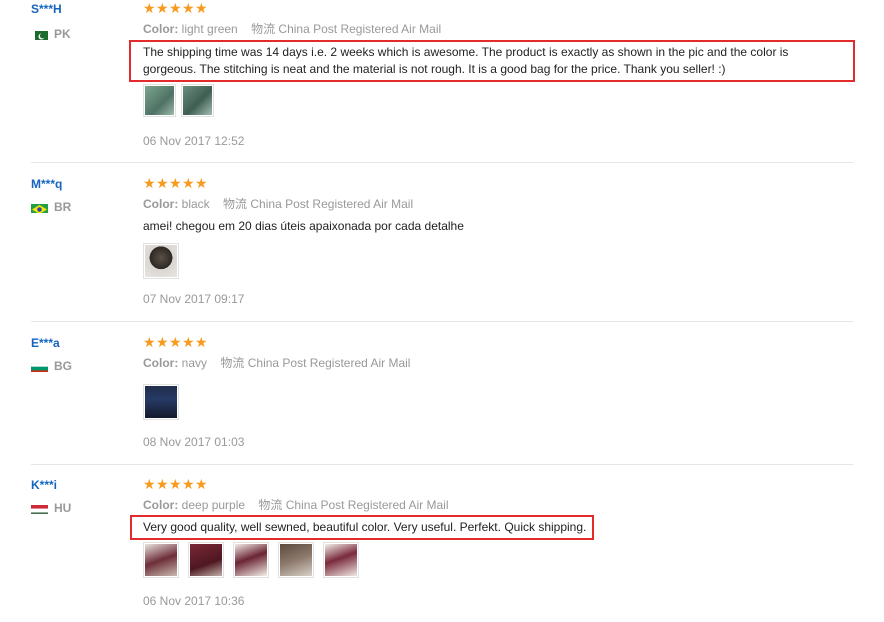 The height and width of the screenshot is (622, 884). Describe the element at coordinates (39, 34) in the screenshot. I see `pk-flag-icon` at that location.